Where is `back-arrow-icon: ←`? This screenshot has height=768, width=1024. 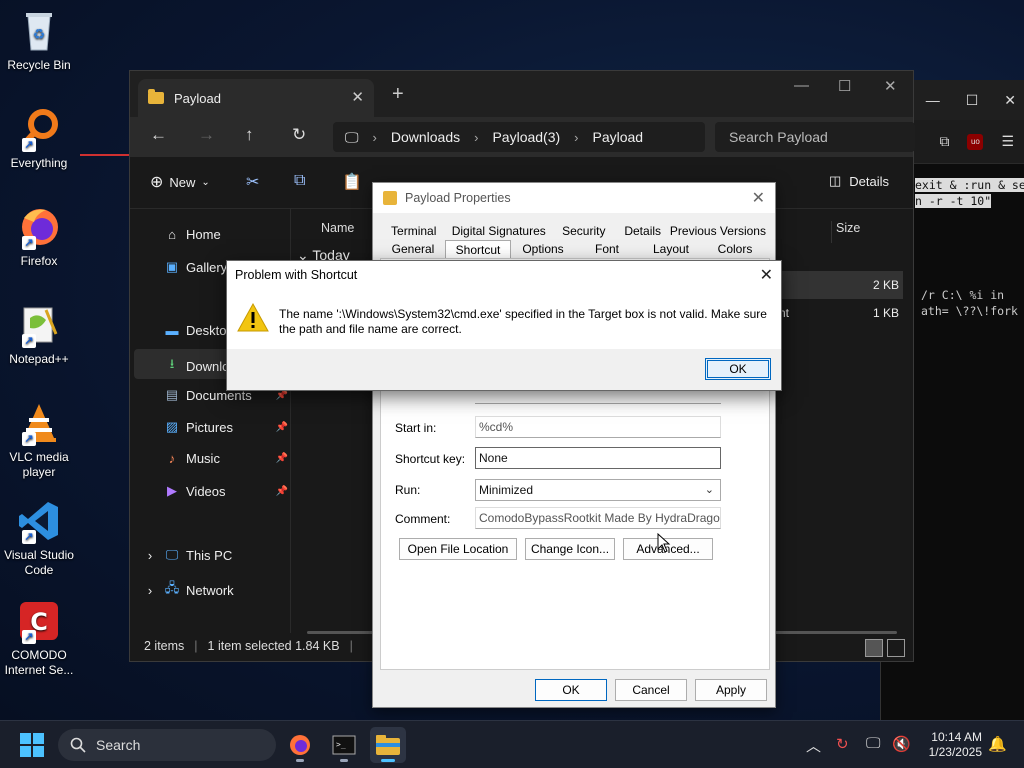 back-arrow-icon: ← is located at coordinates (158, 135).